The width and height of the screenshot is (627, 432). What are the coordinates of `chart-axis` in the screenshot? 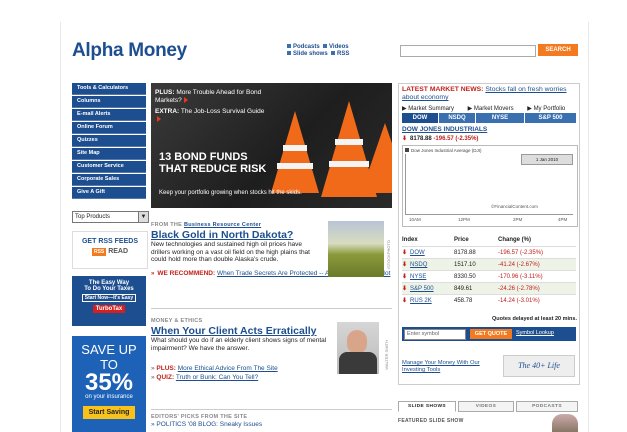 It's located at (489, 214).